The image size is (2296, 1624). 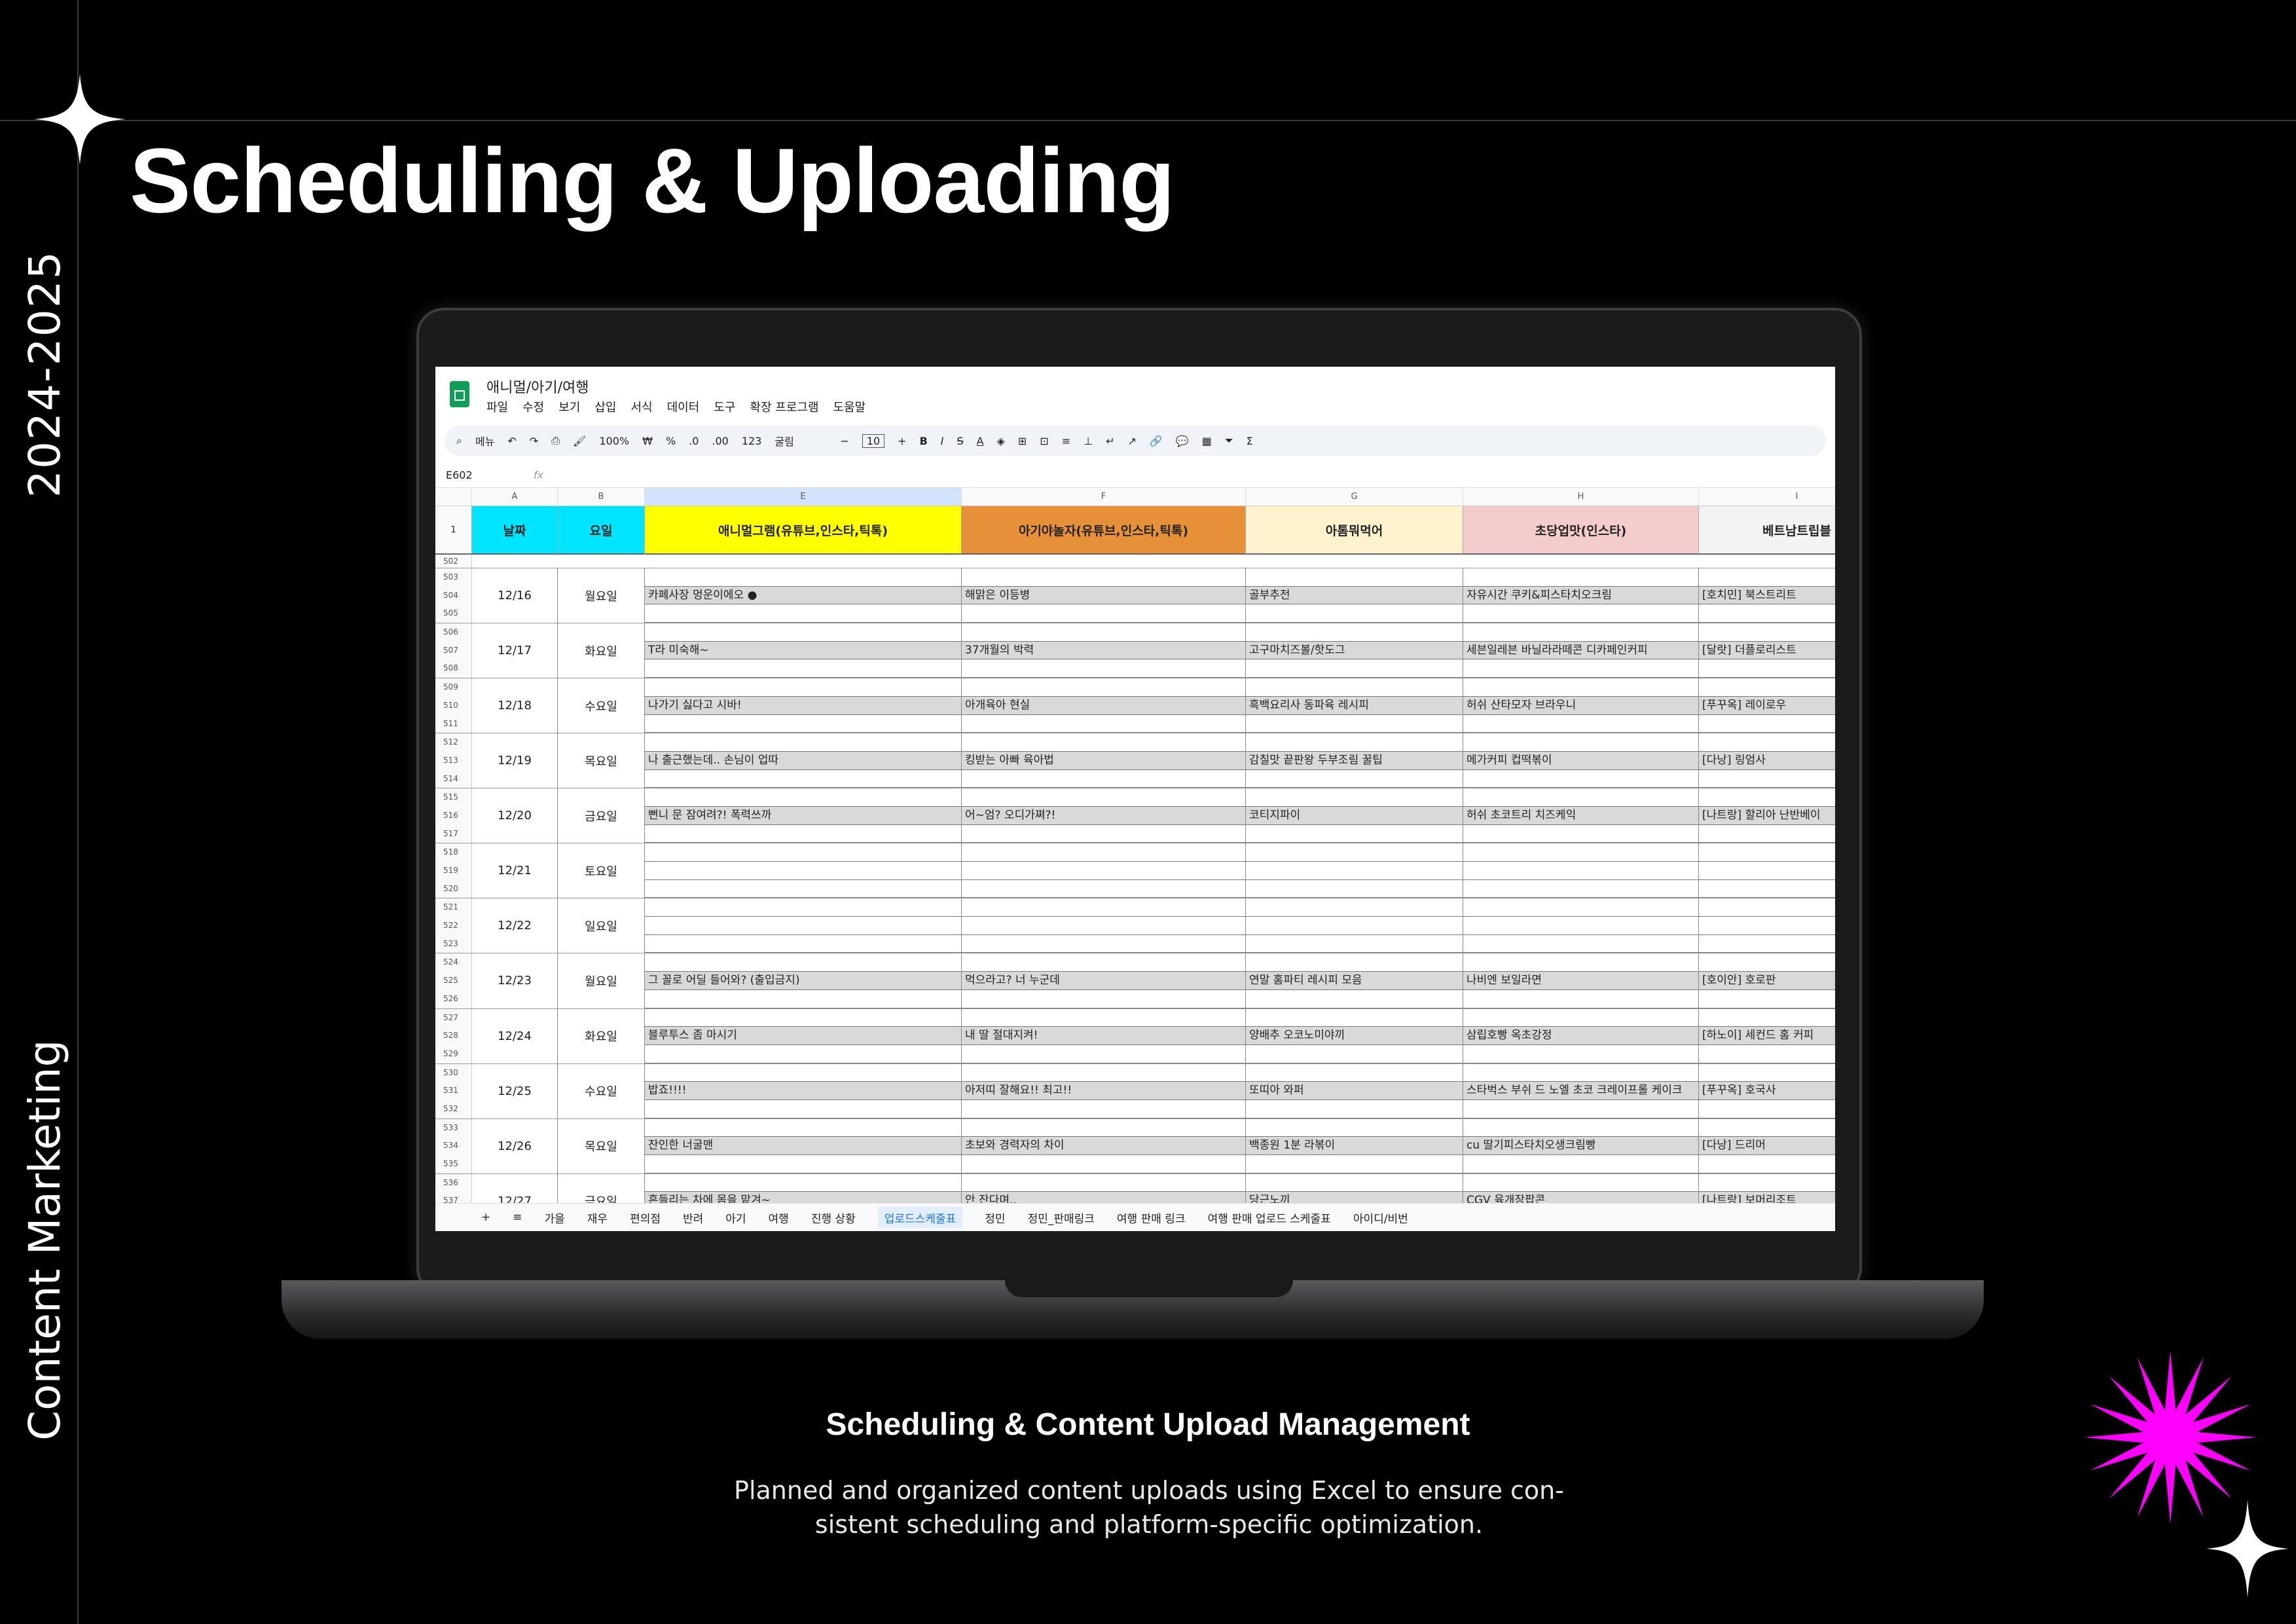 What do you see at coordinates (453, 834) in the screenshot?
I see `row-number: 517` at bounding box center [453, 834].